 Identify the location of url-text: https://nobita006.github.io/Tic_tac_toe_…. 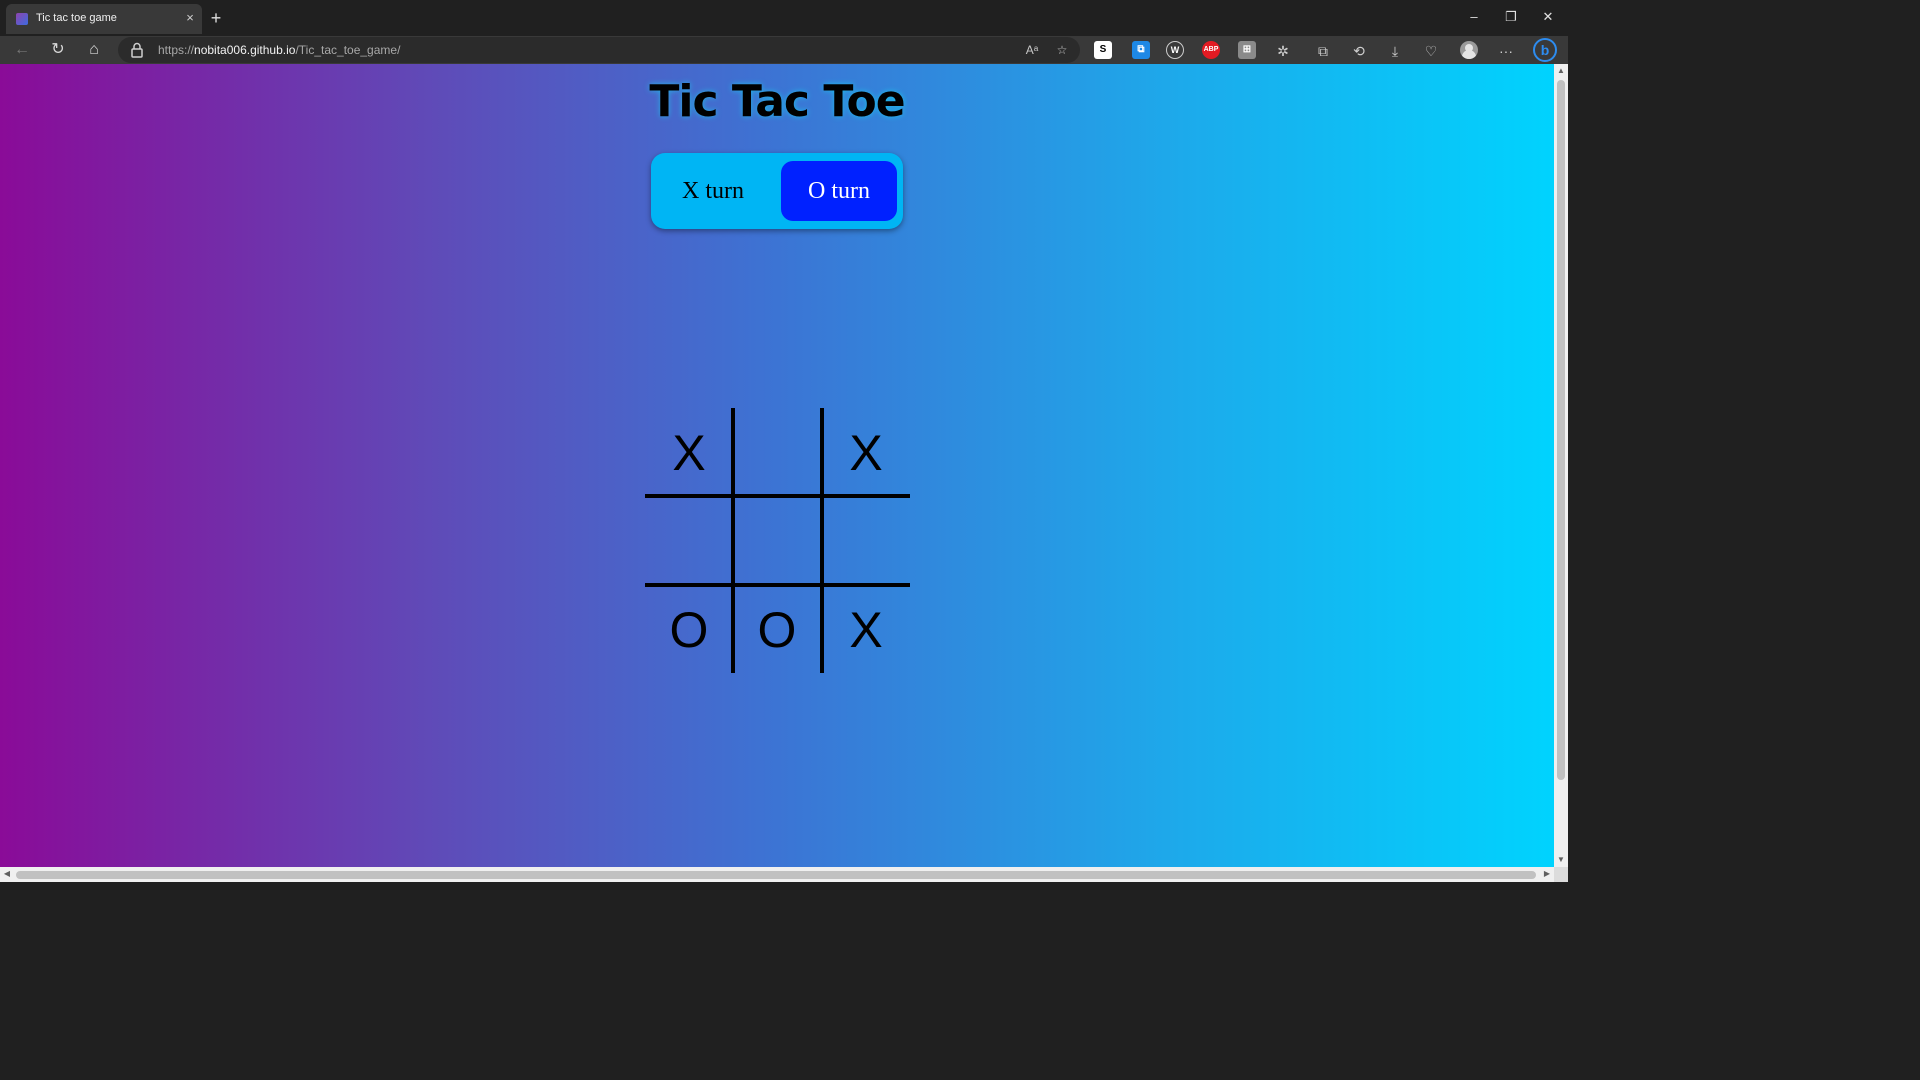
(279, 50).